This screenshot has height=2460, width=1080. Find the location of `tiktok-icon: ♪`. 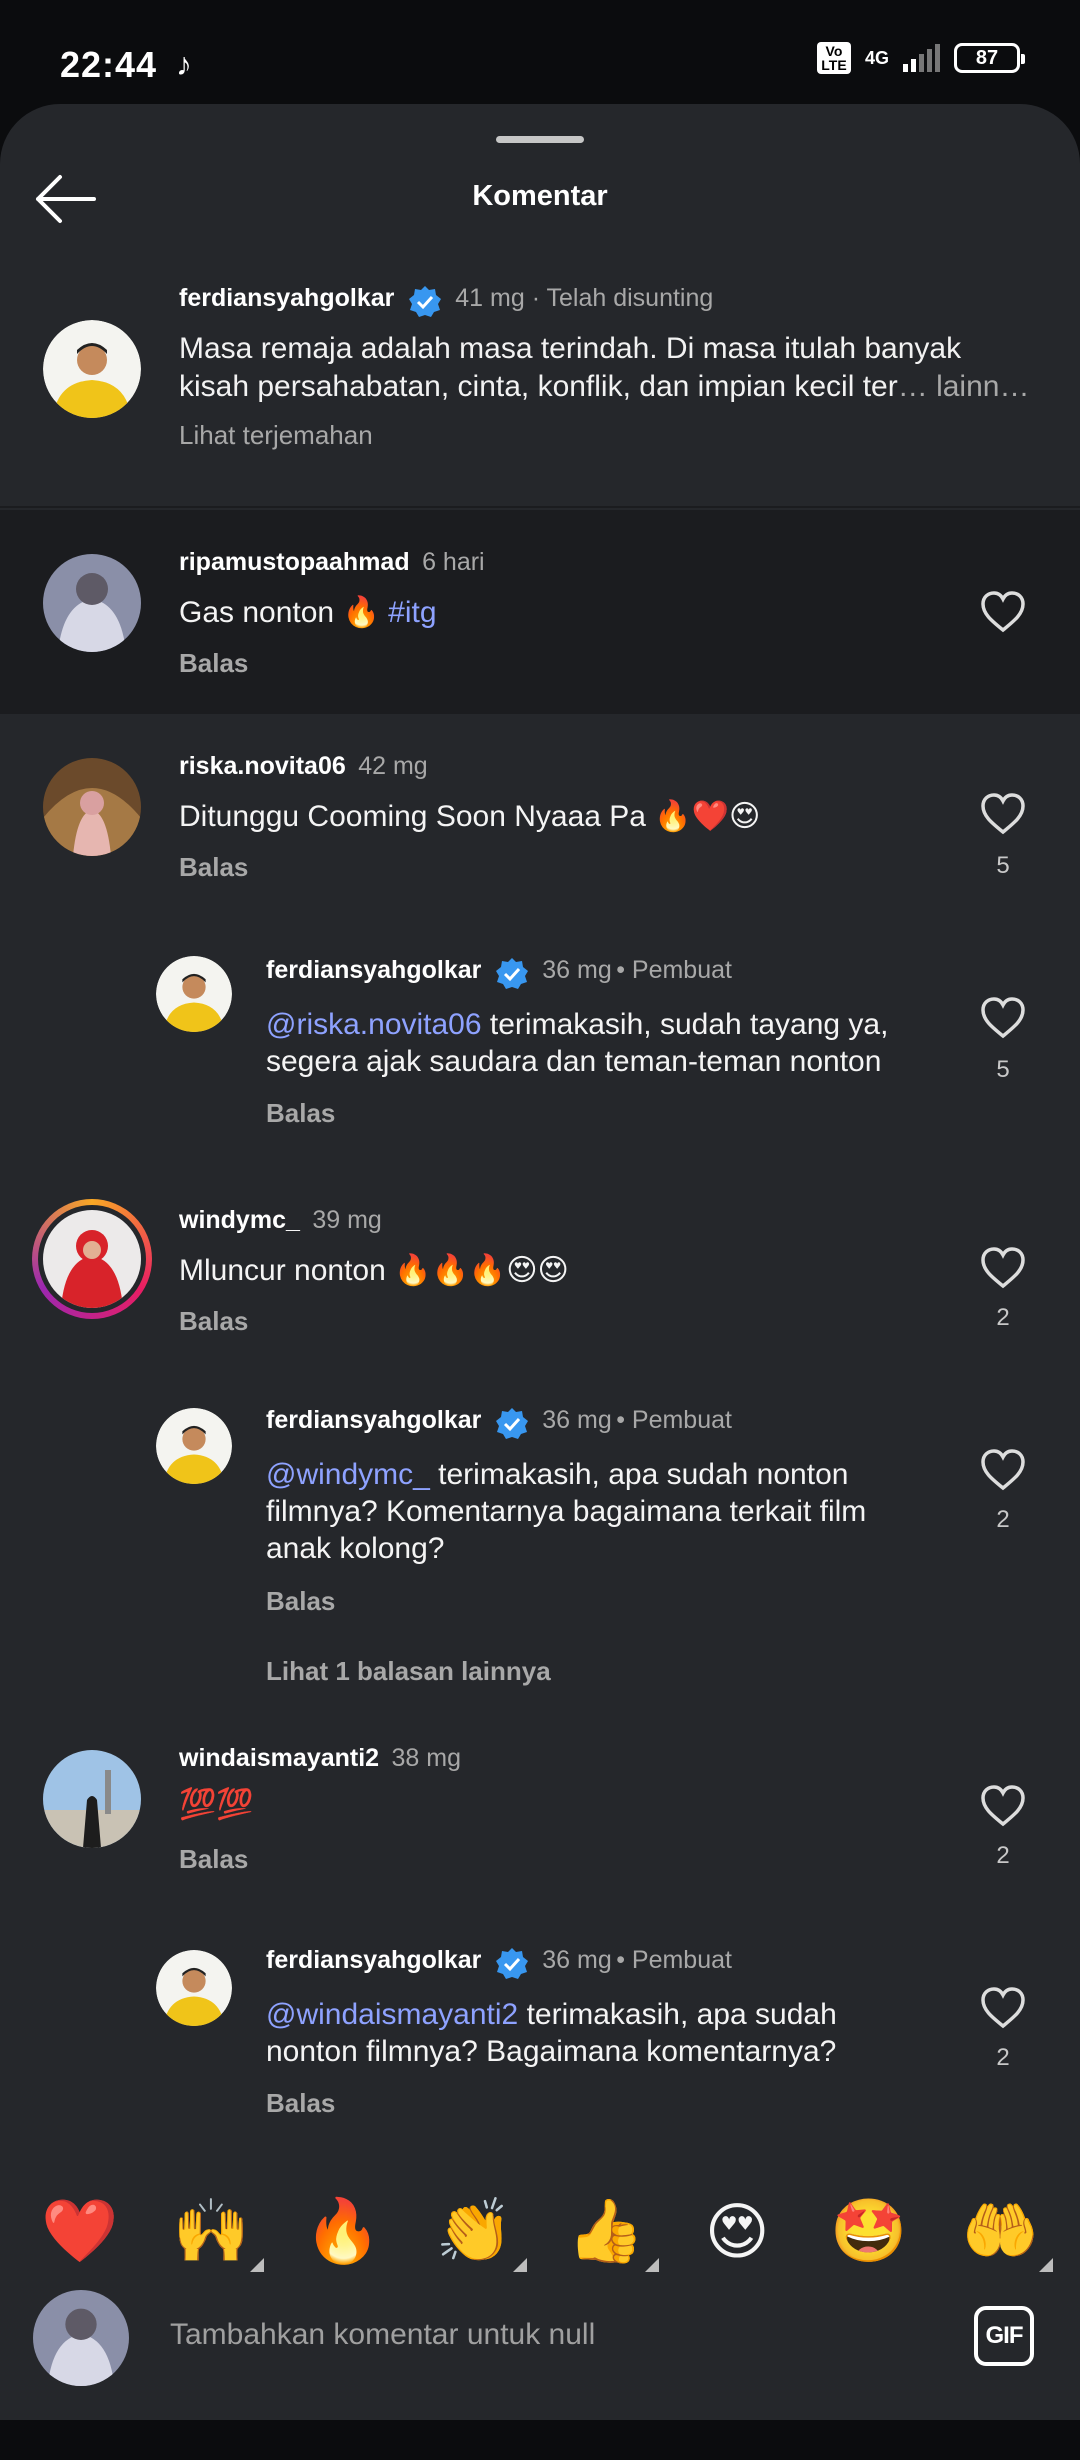

tiktok-icon: ♪ is located at coordinates (184, 64).